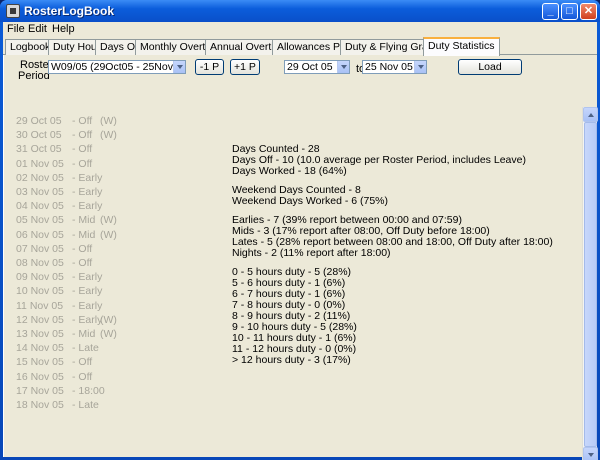  Describe the element at coordinates (300, 11) in the screenshot. I see `title-bar: RosterLogBook _ □ ✕` at that location.